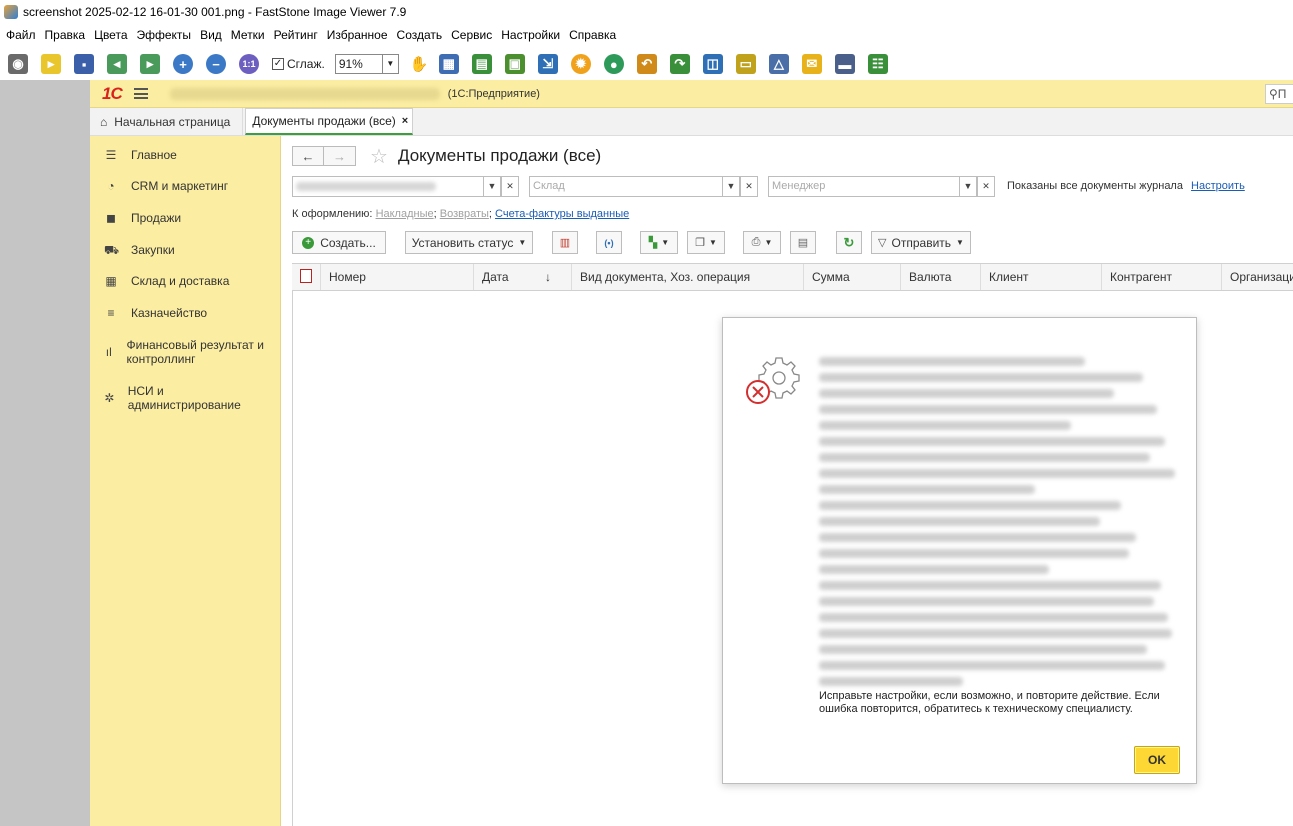  I want to click on menu-rating: Рейтинг, so click(296, 35).